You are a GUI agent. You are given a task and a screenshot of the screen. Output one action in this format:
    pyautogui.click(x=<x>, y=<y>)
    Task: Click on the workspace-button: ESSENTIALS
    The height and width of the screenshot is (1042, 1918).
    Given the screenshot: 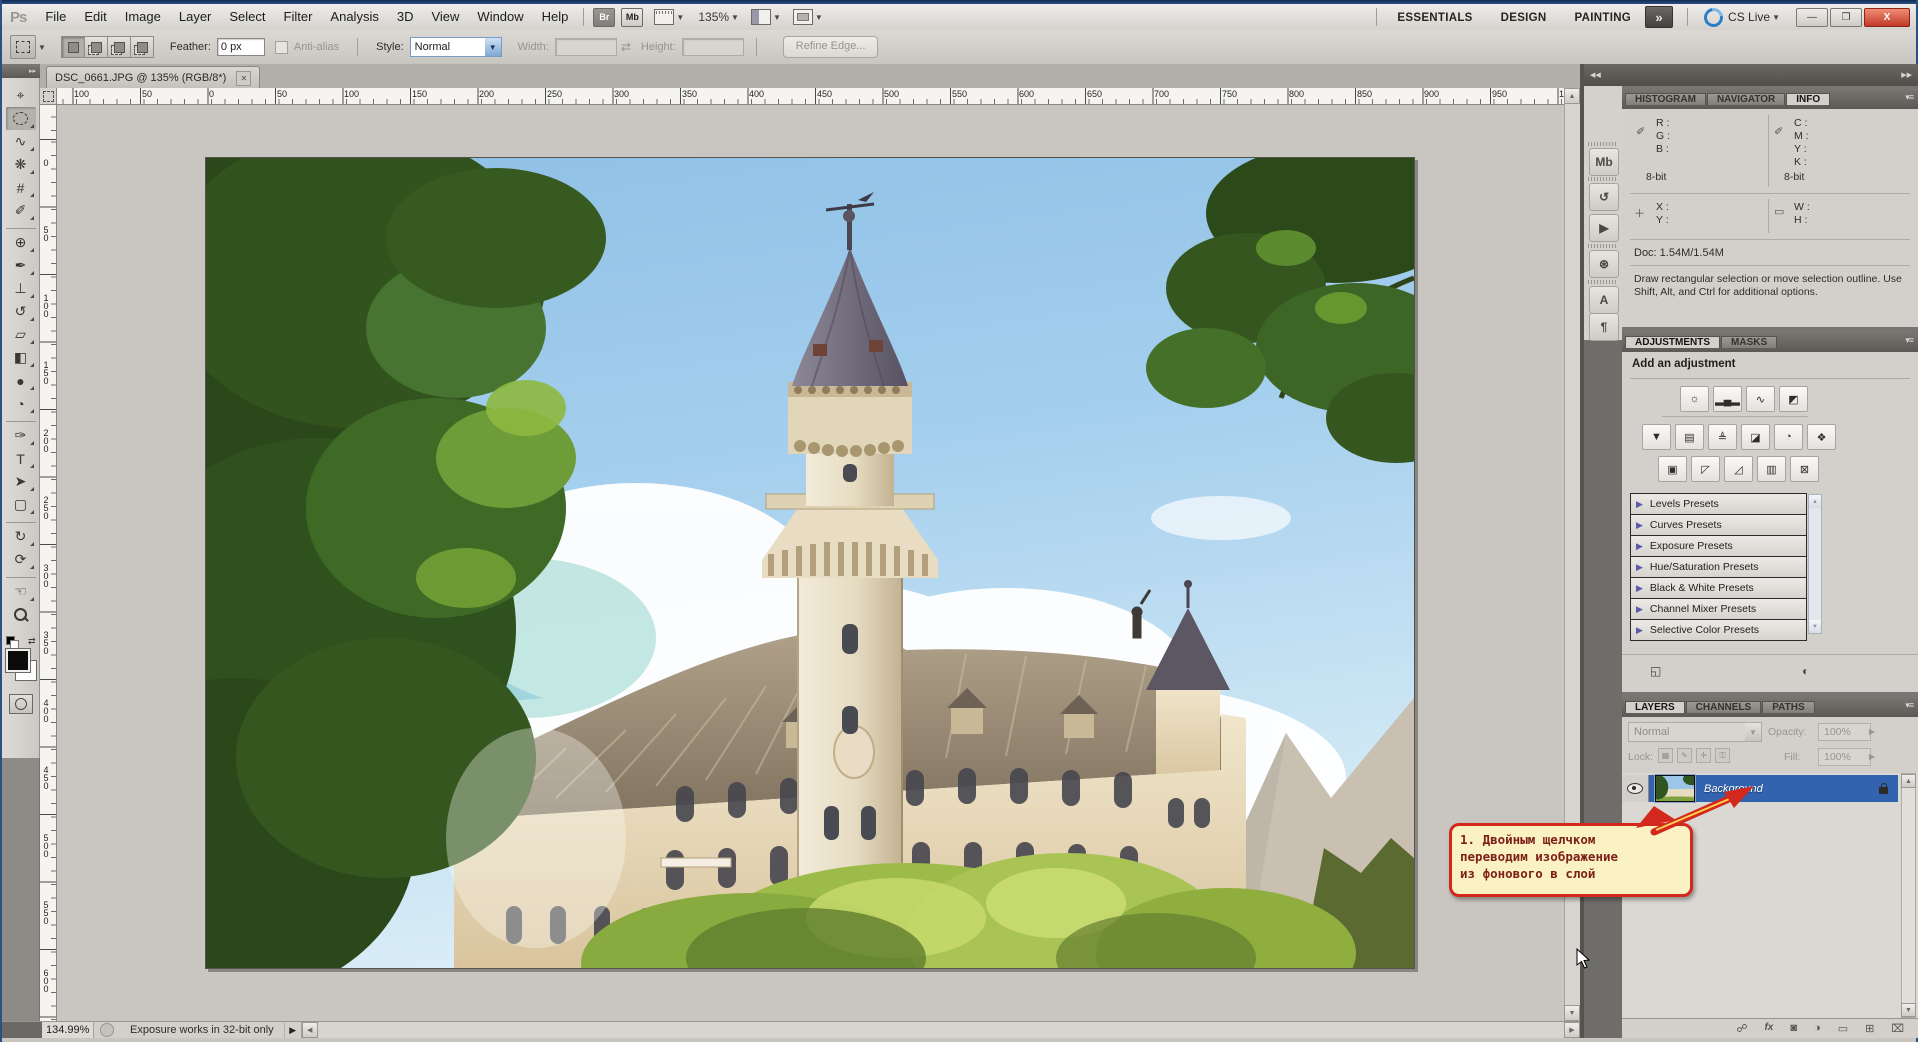 What is the action you would take?
    pyautogui.click(x=1434, y=18)
    